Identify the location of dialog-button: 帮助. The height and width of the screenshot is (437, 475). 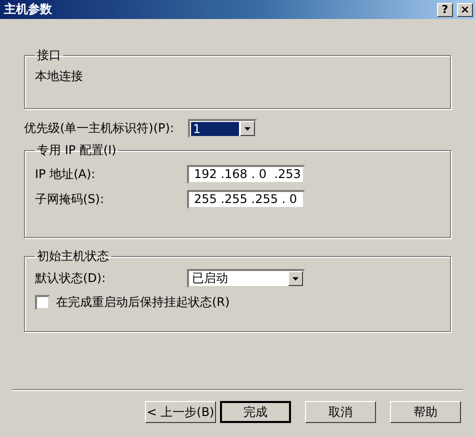
(425, 412).